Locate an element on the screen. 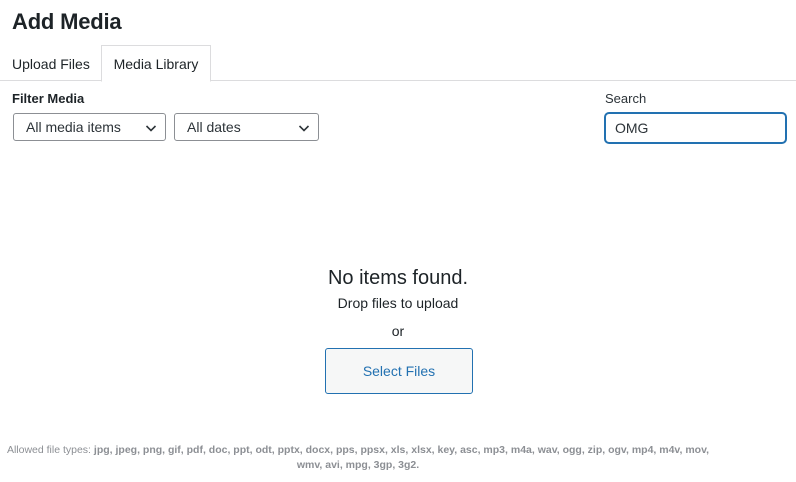 This screenshot has width=796, height=482. media-type-select-value: All media items is located at coordinates (73, 127).